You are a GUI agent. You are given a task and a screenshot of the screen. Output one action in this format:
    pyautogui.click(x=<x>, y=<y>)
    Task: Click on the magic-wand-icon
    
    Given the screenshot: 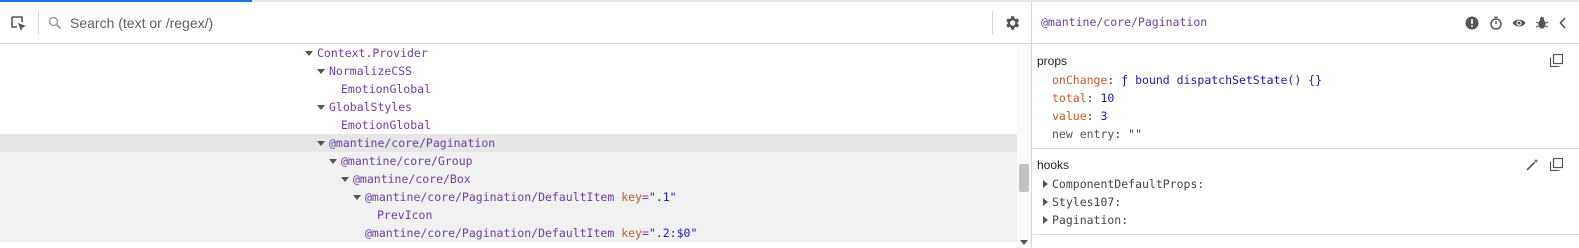 What is the action you would take?
    pyautogui.click(x=1532, y=164)
    